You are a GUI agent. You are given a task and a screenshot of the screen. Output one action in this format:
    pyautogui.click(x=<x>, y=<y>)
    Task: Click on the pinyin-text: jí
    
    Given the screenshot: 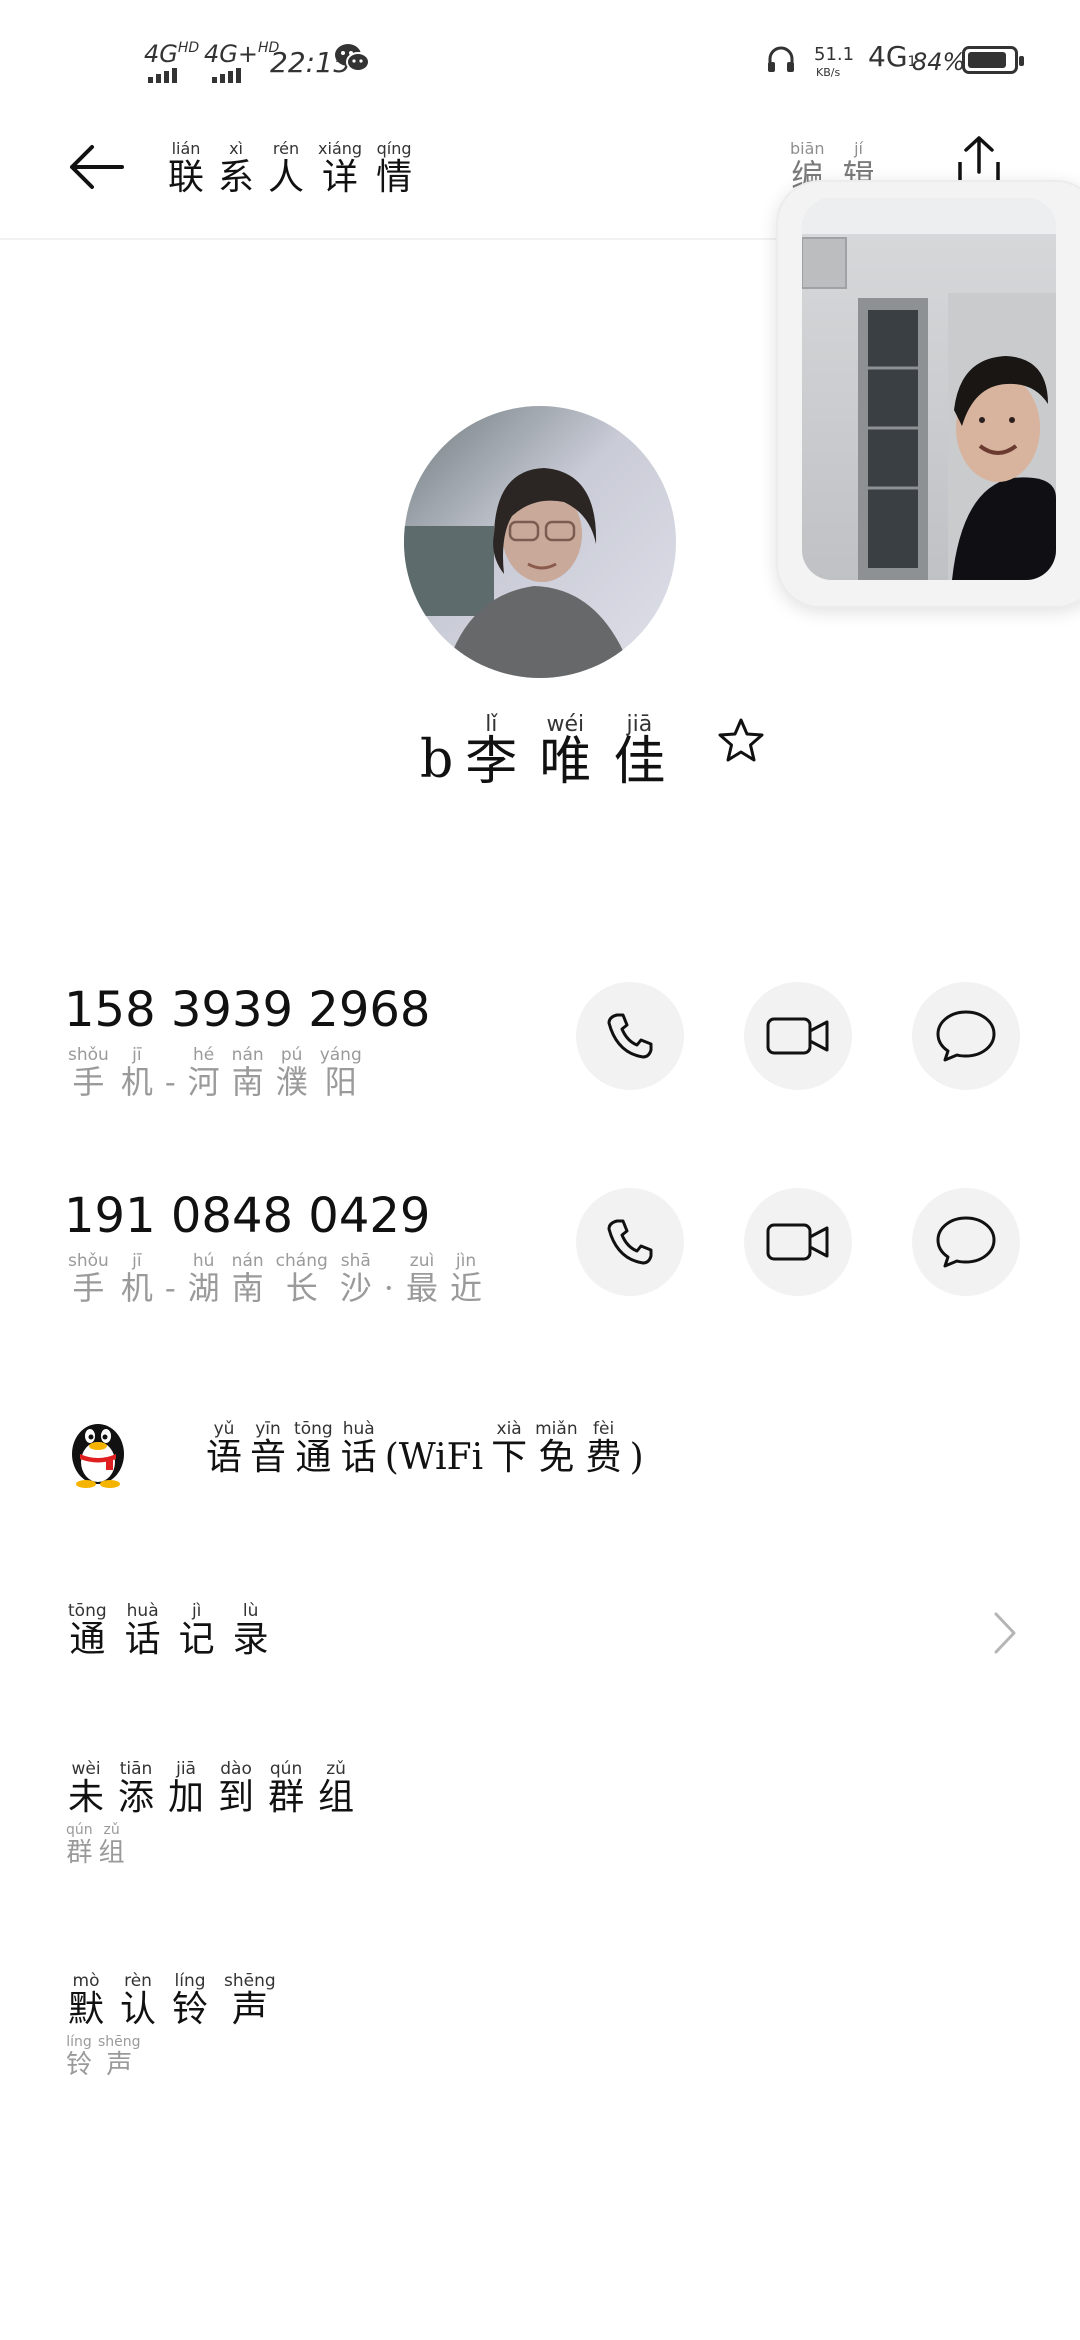 What is the action you would take?
    pyautogui.click(x=858, y=148)
    